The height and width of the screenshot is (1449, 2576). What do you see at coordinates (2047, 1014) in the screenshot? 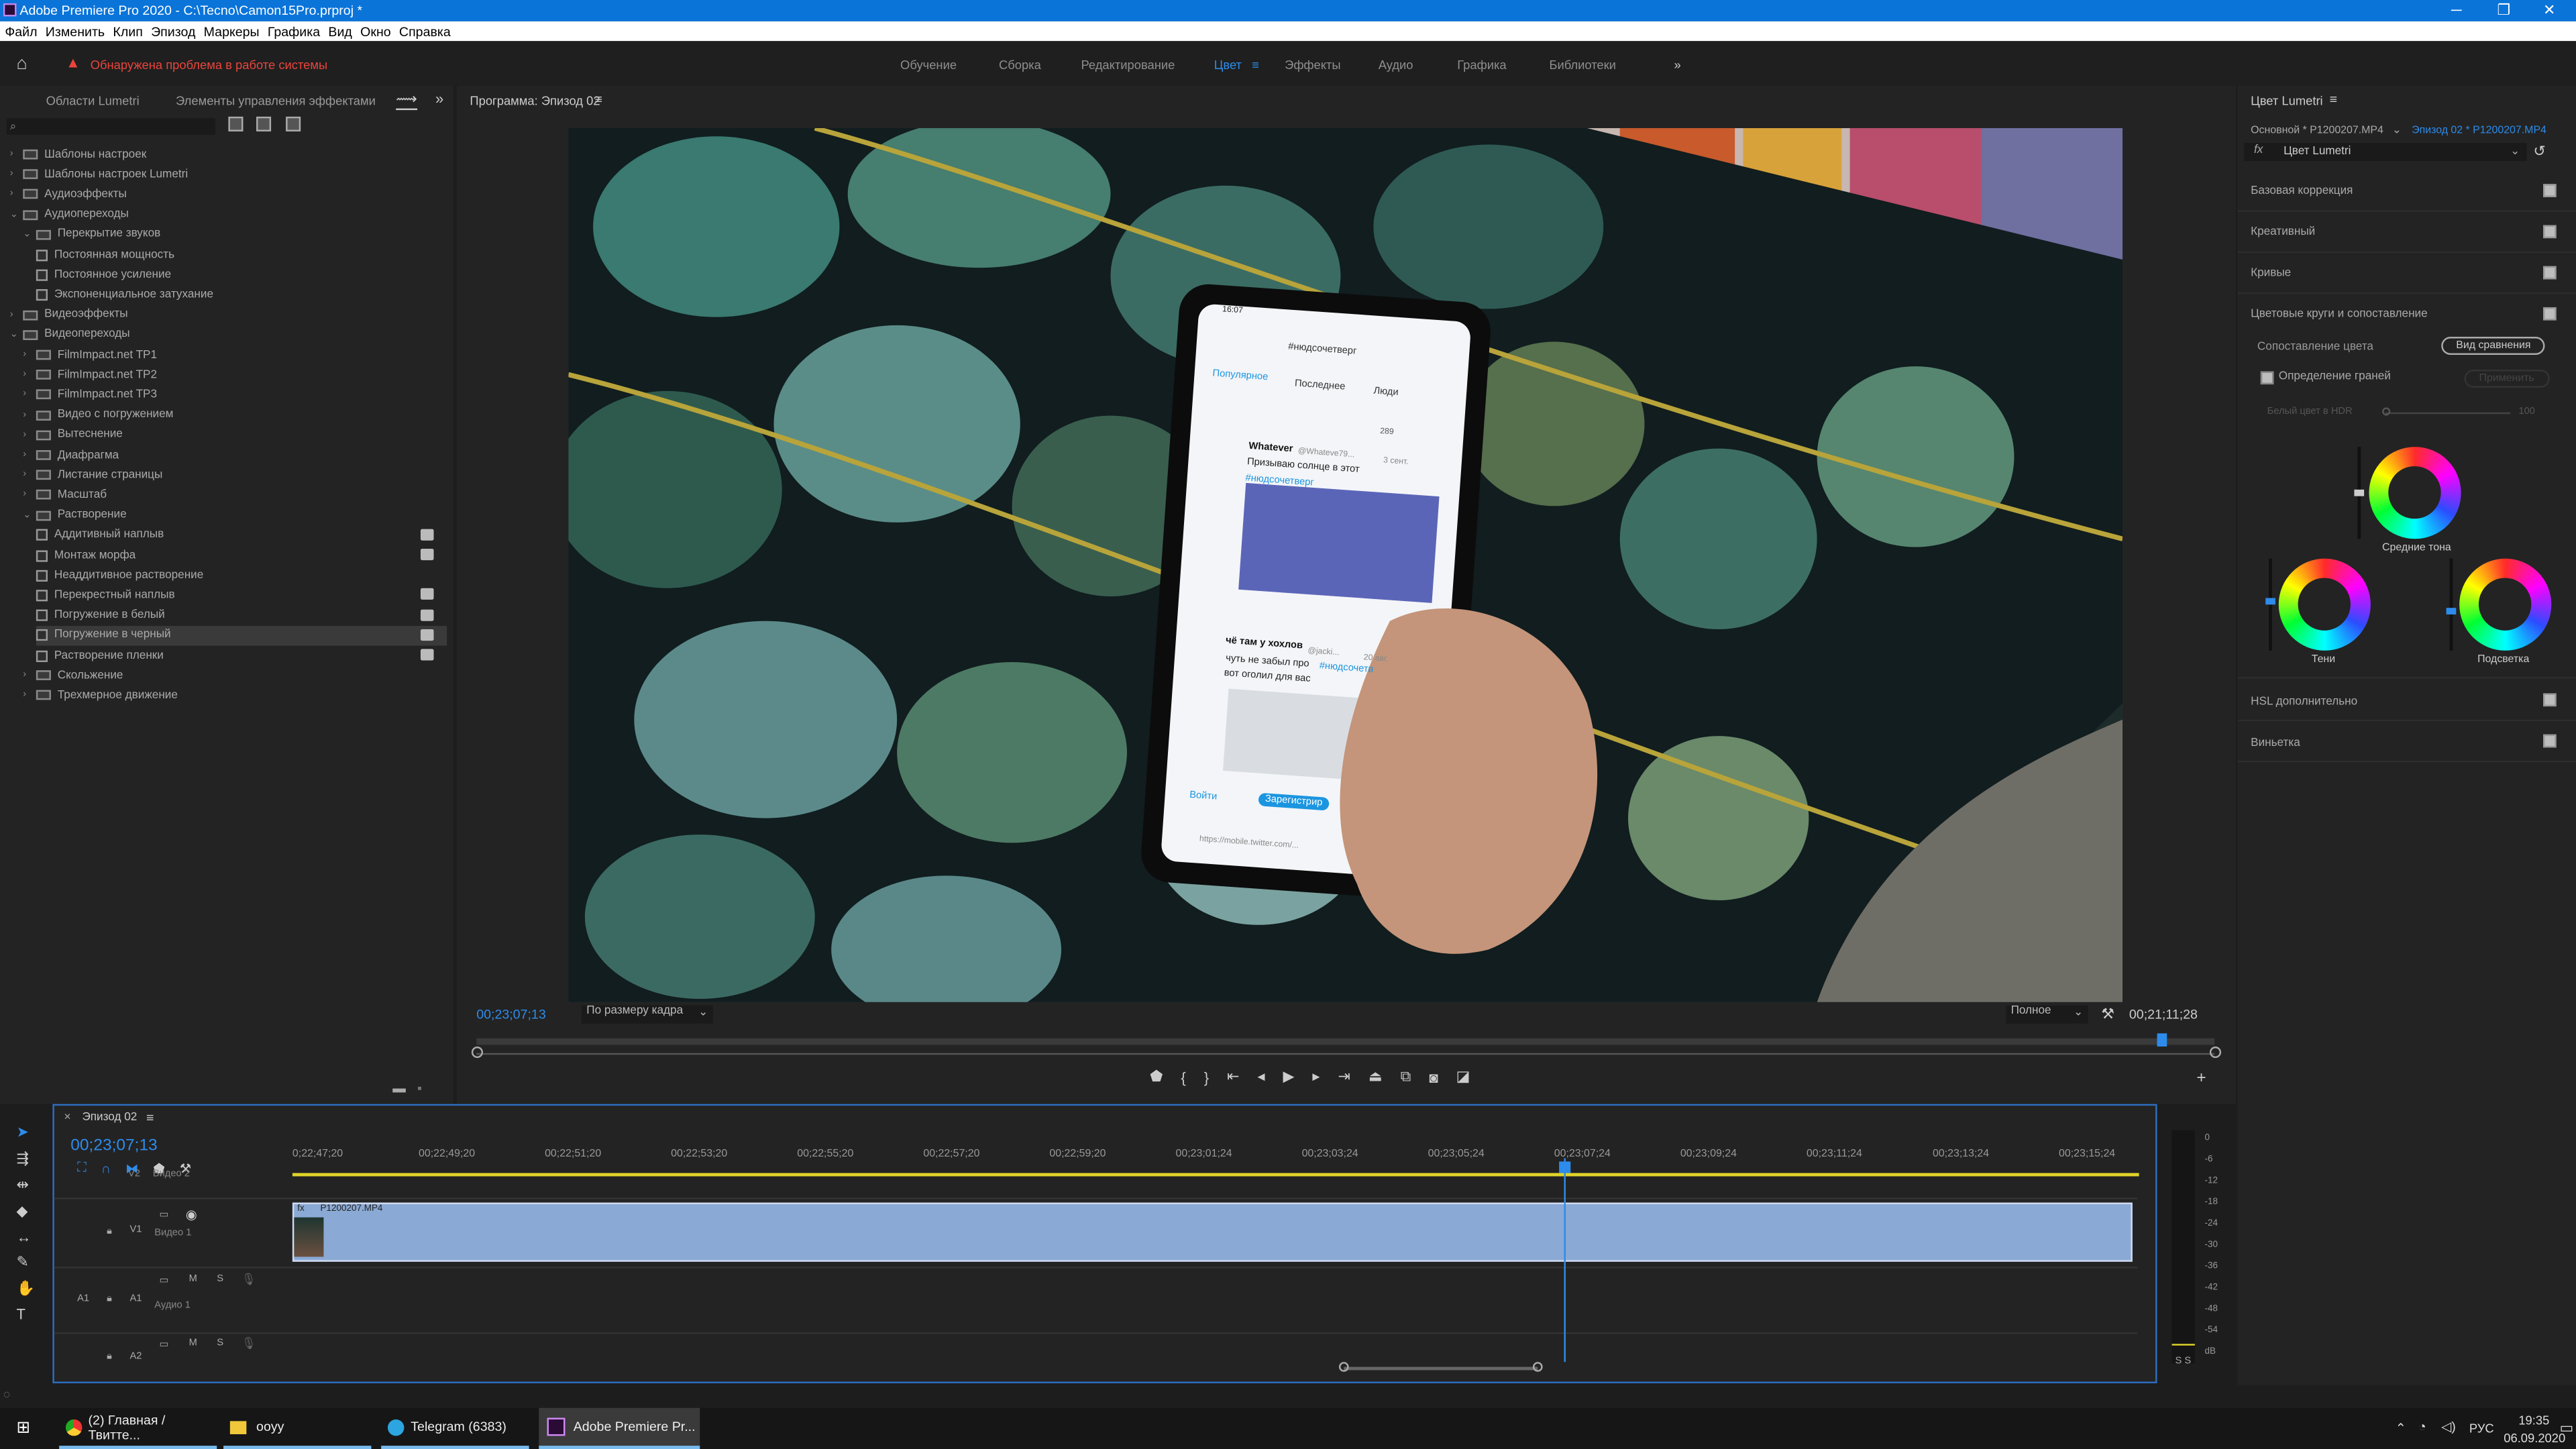
I see `quality-dropdown: Полное ⌄` at bounding box center [2047, 1014].